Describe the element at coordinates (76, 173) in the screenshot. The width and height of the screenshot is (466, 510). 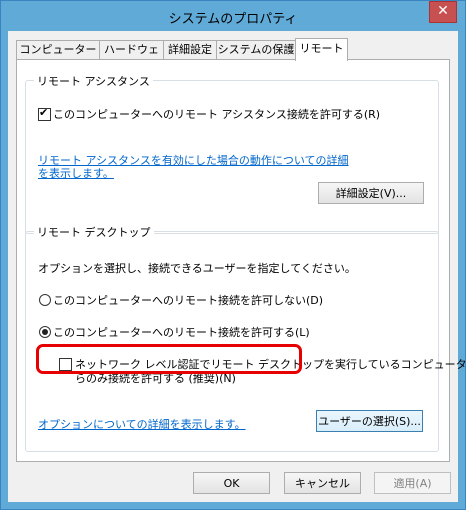
I see `remote-assistance-info-link-line2: を表示します。` at that location.